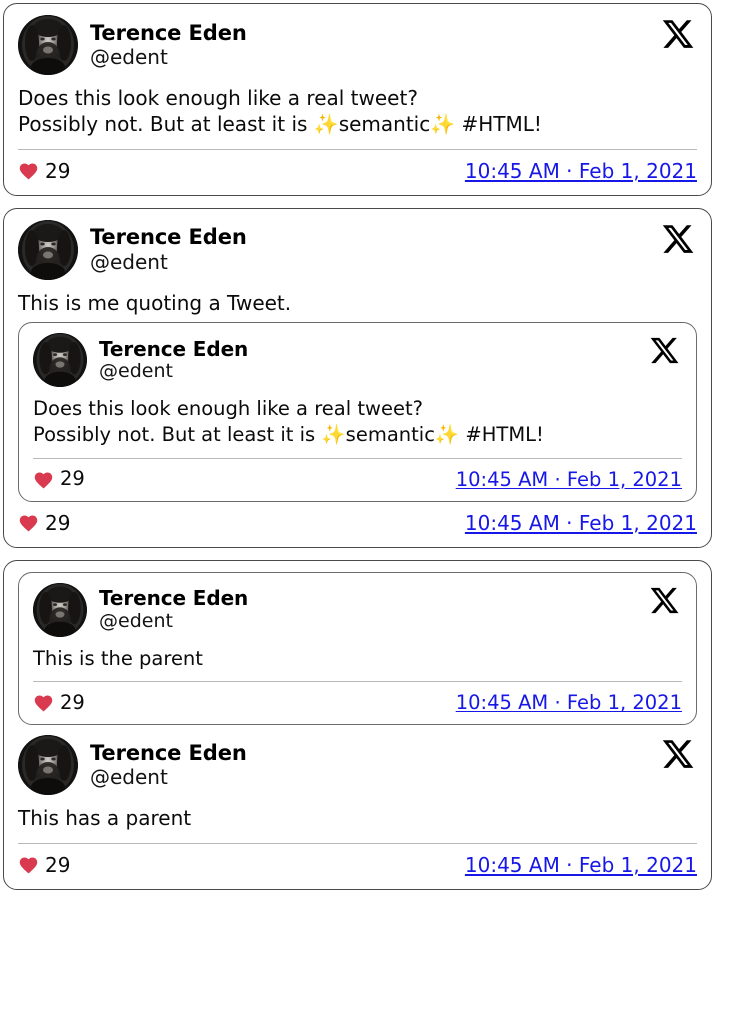 The width and height of the screenshot is (730, 1024). I want to click on tweet-text: This is me quoting a Tweet., so click(155, 302).